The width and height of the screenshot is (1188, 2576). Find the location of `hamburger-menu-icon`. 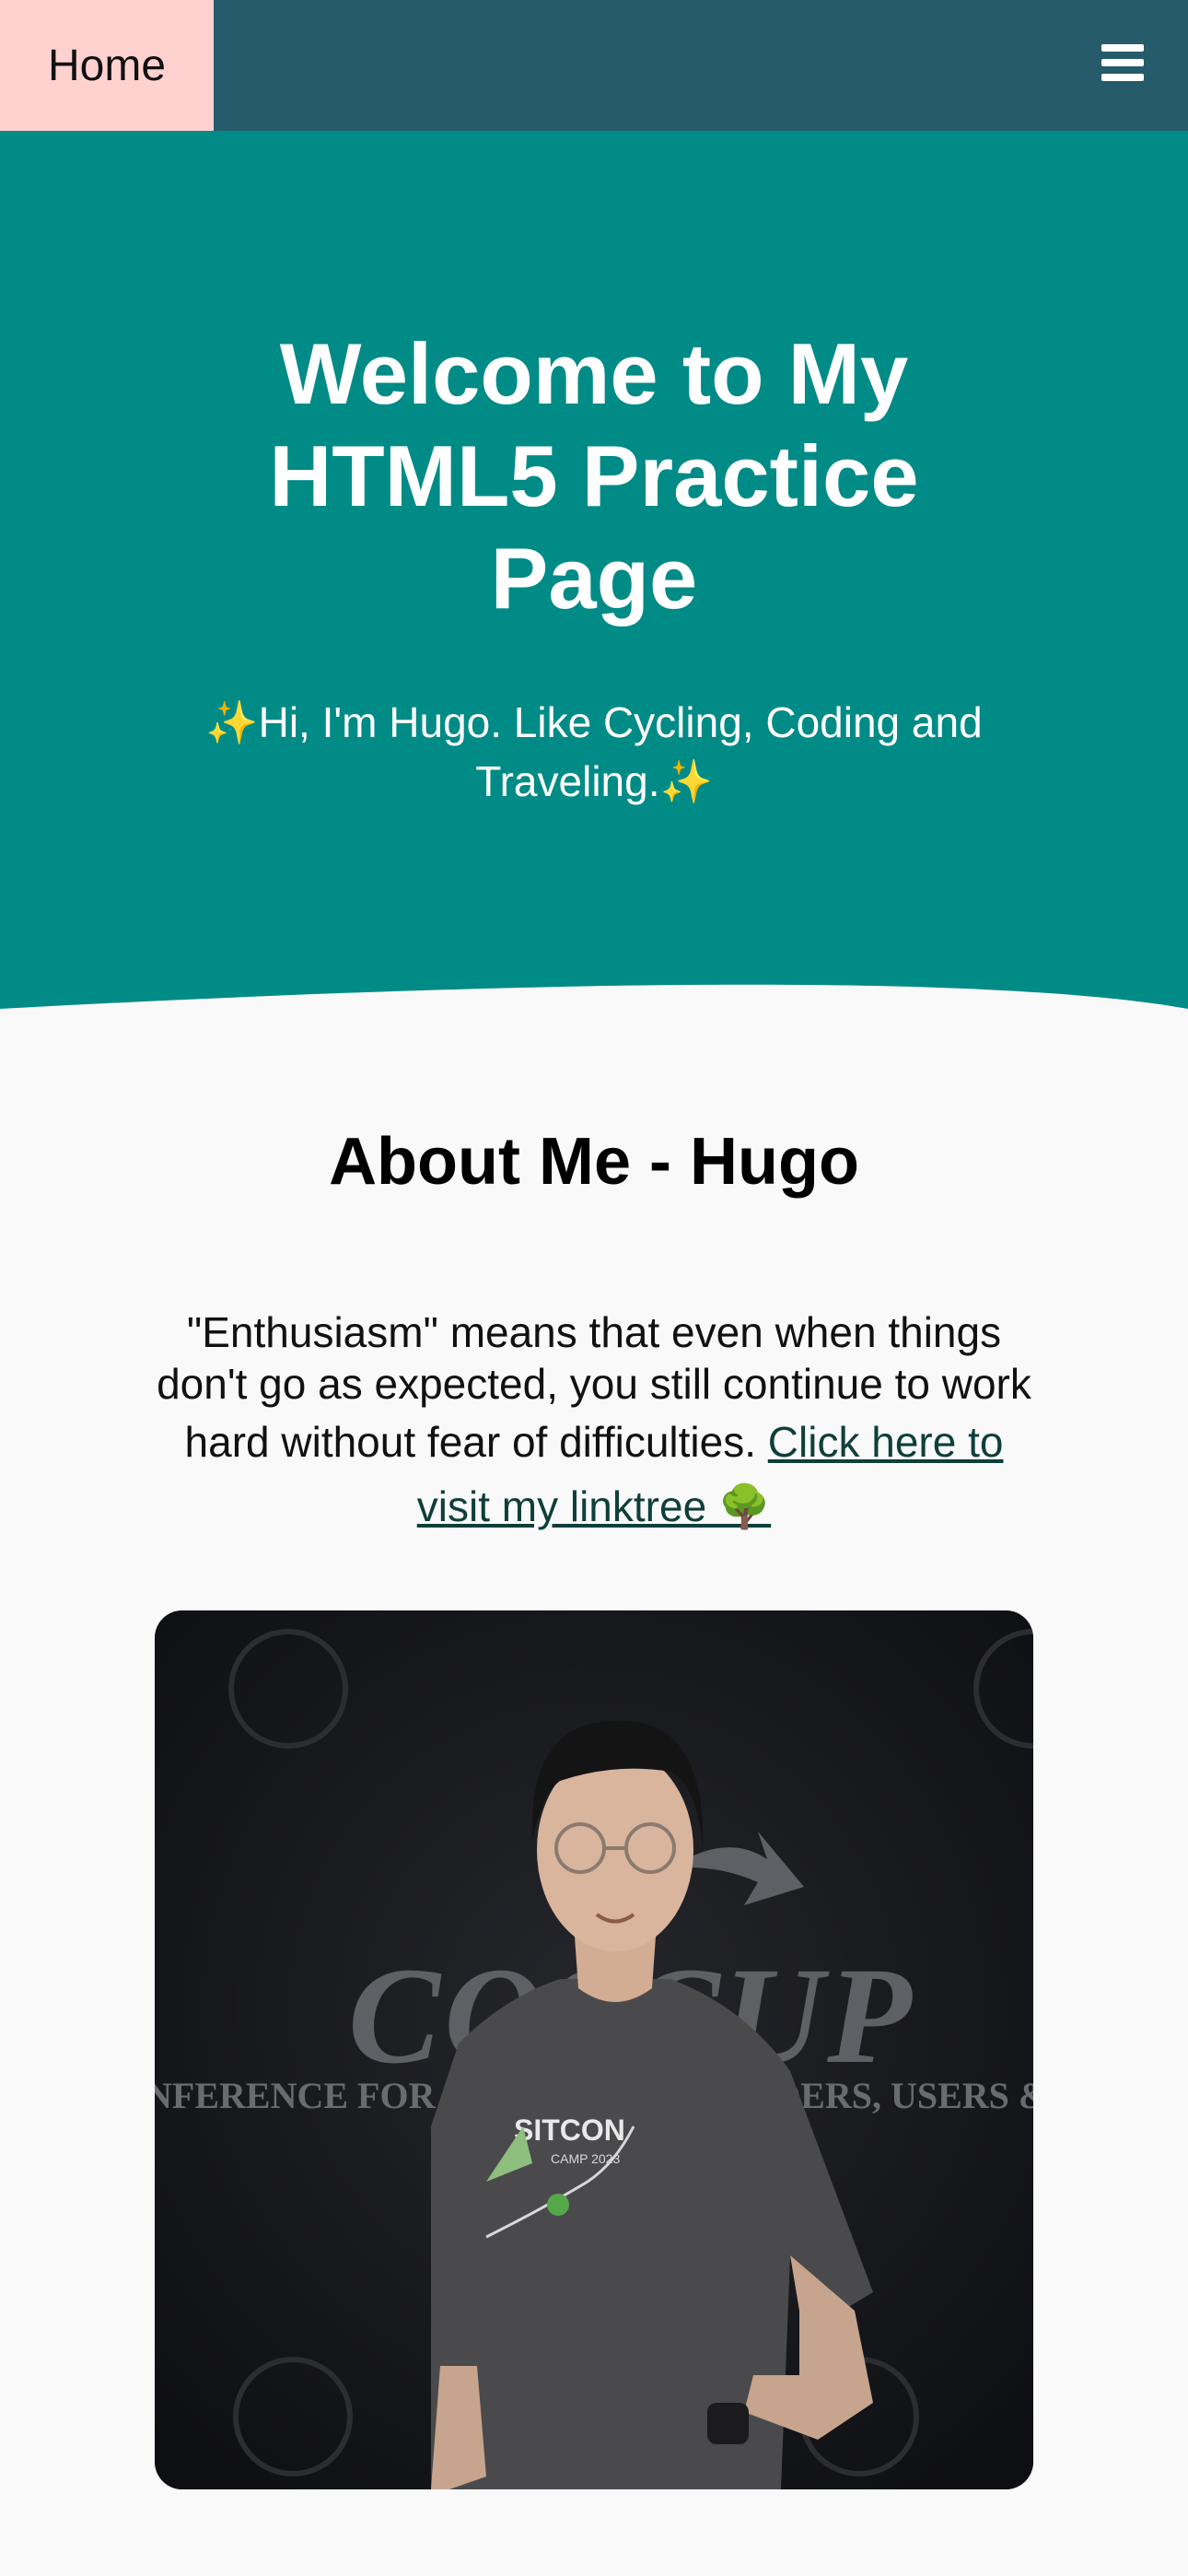

hamburger-menu-icon is located at coordinates (1122, 63).